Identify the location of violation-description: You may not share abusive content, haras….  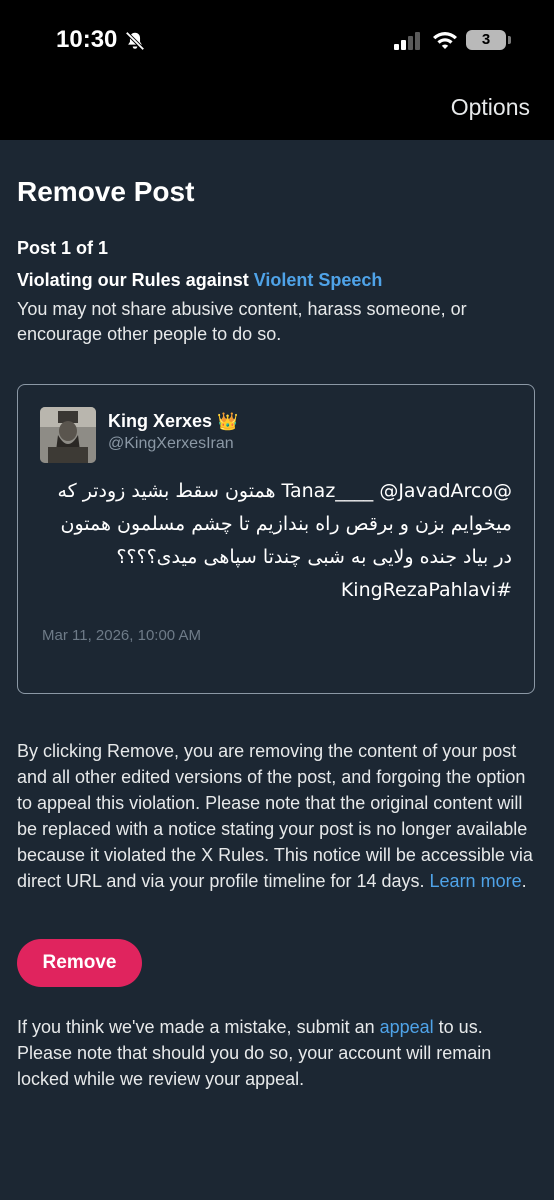
(242, 321).